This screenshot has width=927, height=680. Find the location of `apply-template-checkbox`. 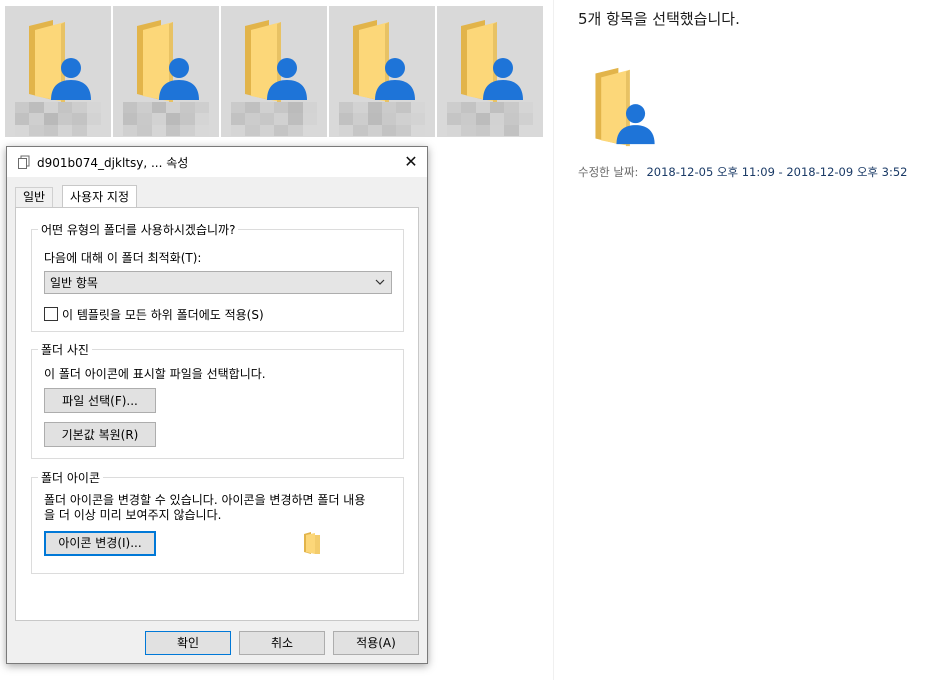

apply-template-checkbox is located at coordinates (51, 314).